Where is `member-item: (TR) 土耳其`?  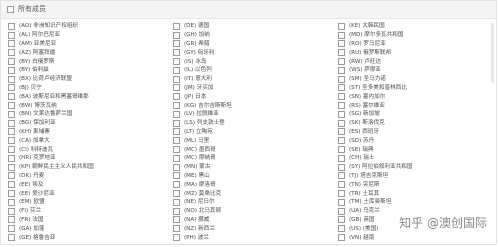 member-item: (TR) 土耳其 is located at coordinates (417, 193).